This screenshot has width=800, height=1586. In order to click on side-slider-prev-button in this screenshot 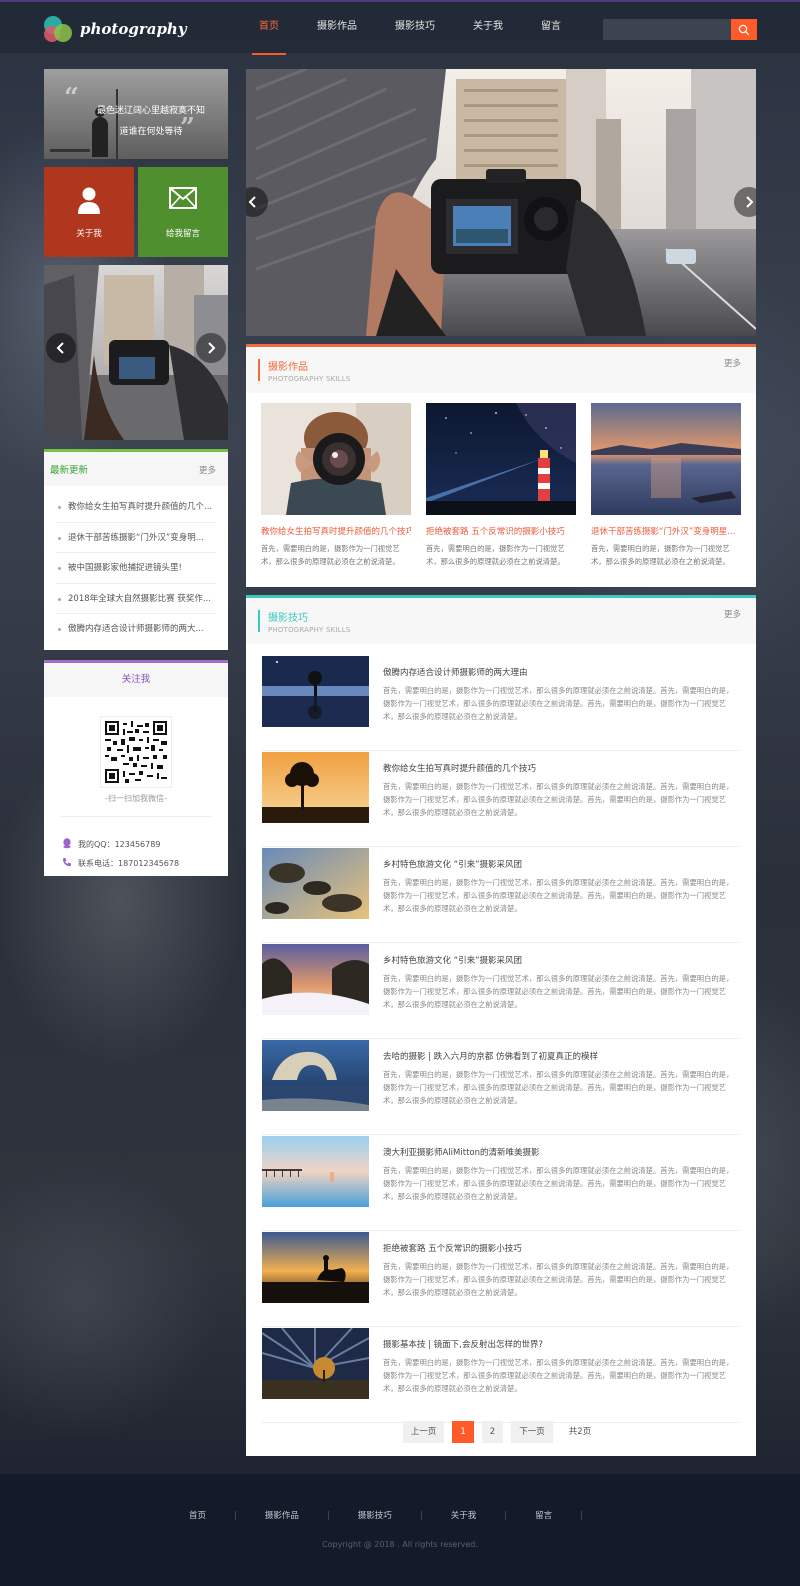, I will do `click(61, 348)`.